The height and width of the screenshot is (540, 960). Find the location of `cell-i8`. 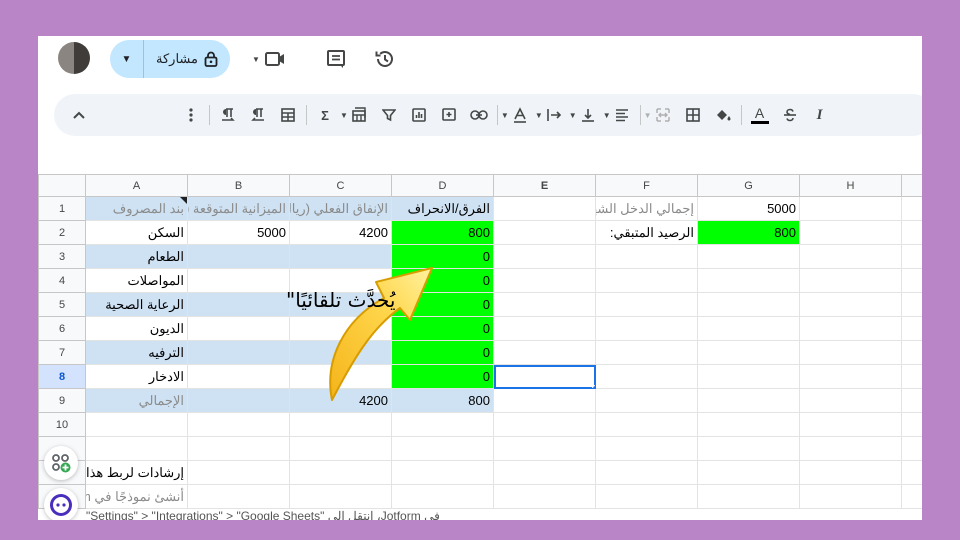

cell-i8 is located at coordinates (911, 376).